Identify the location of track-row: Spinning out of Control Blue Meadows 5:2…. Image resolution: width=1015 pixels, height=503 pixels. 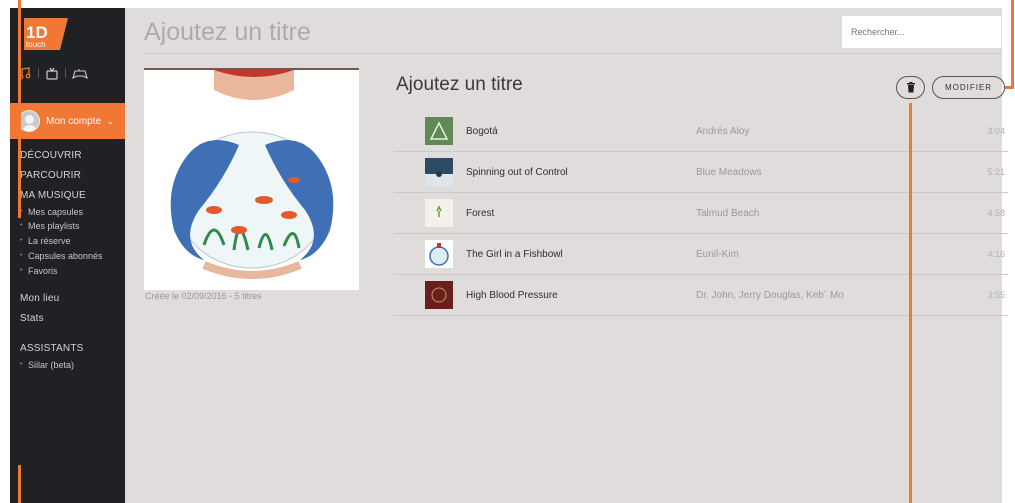
(701, 172).